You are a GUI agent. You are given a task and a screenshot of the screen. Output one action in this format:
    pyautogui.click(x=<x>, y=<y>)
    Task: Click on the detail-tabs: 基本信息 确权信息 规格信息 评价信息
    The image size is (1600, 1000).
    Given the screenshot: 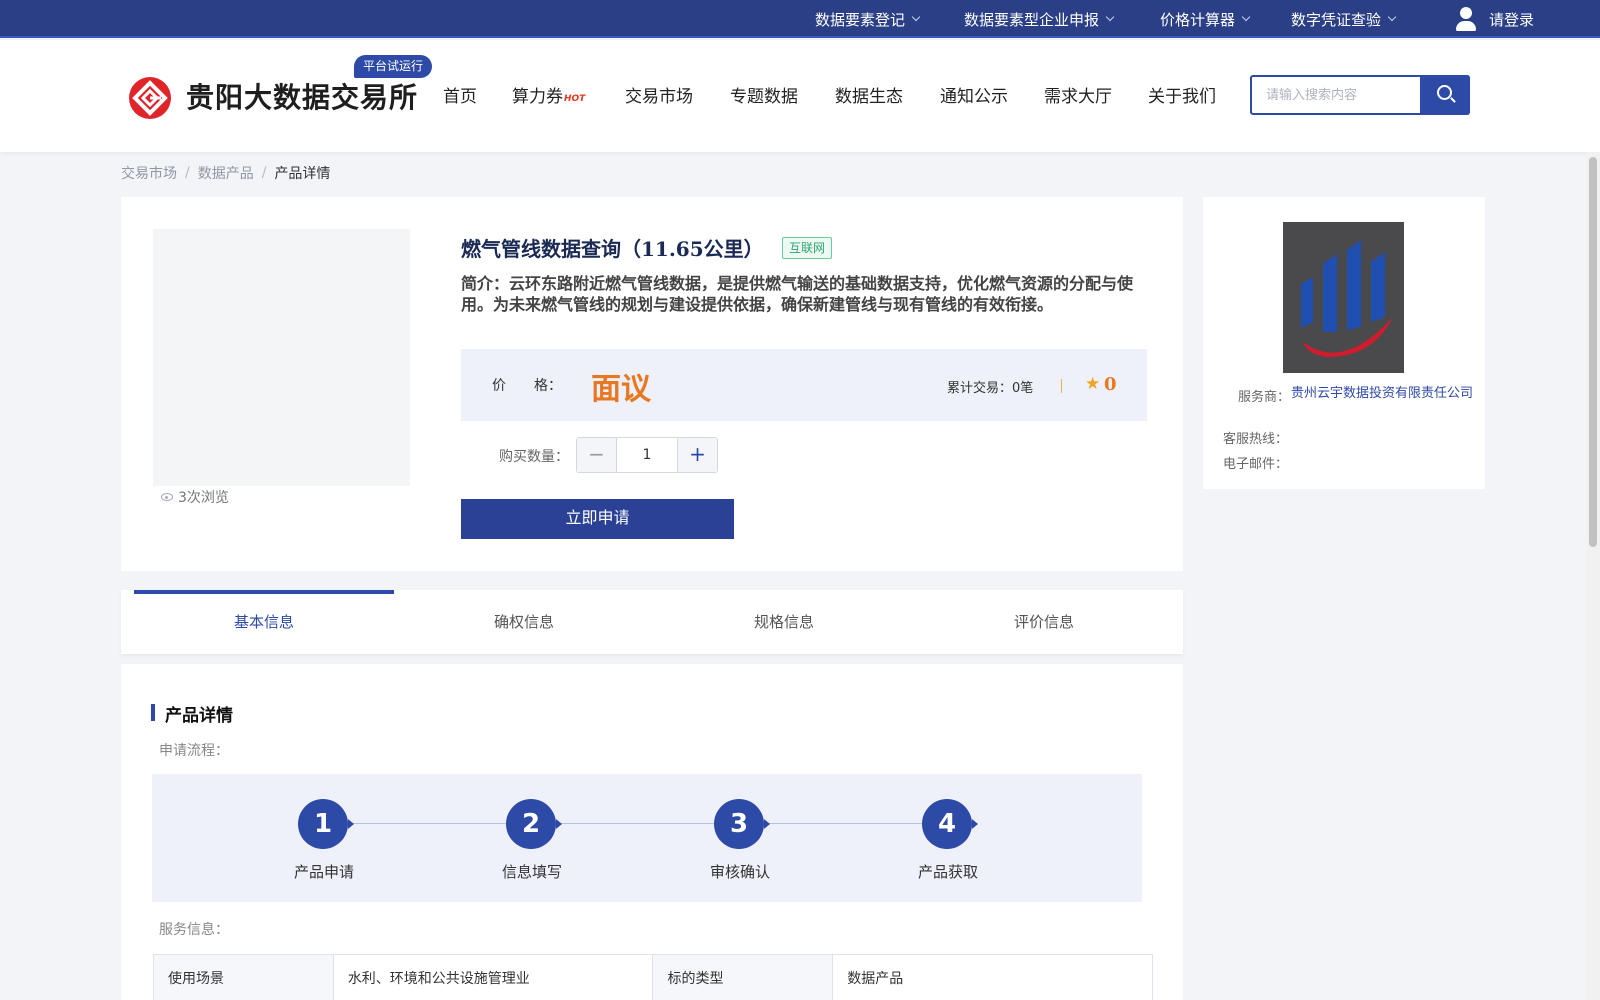 What is the action you would take?
    pyautogui.click(x=652, y=622)
    